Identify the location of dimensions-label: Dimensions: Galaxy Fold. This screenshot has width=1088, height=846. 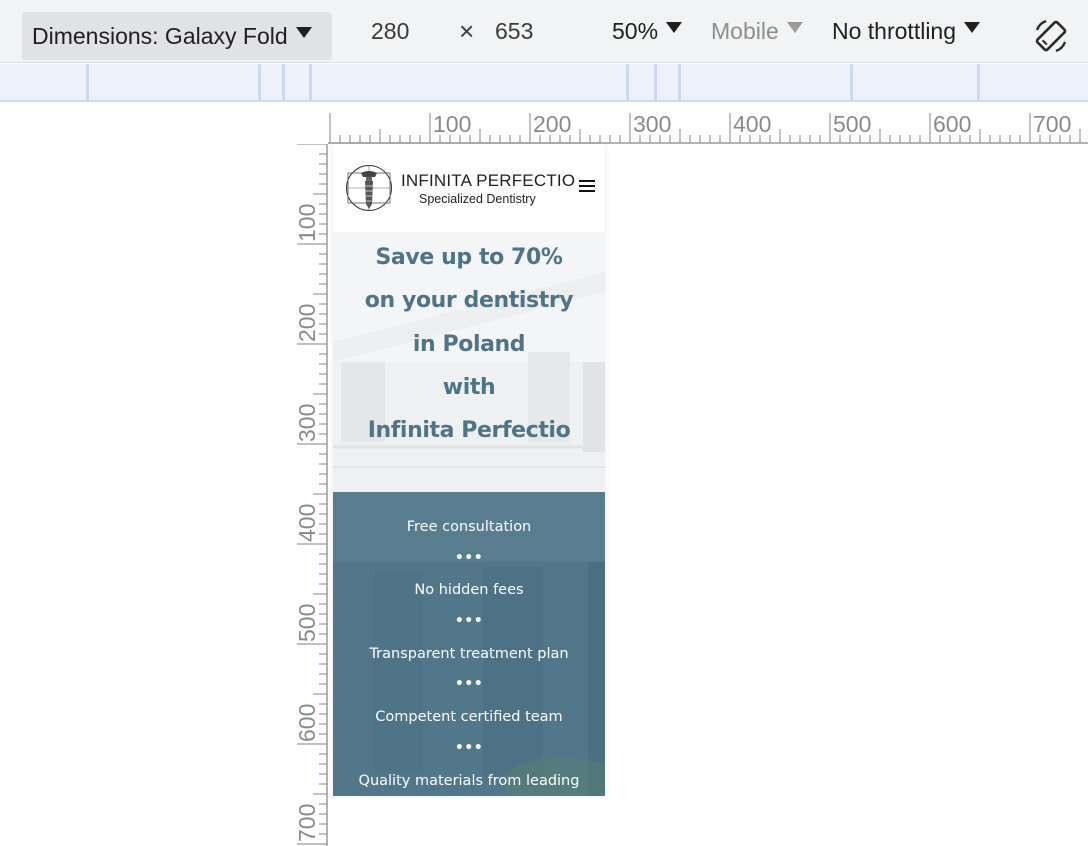
(160, 35).